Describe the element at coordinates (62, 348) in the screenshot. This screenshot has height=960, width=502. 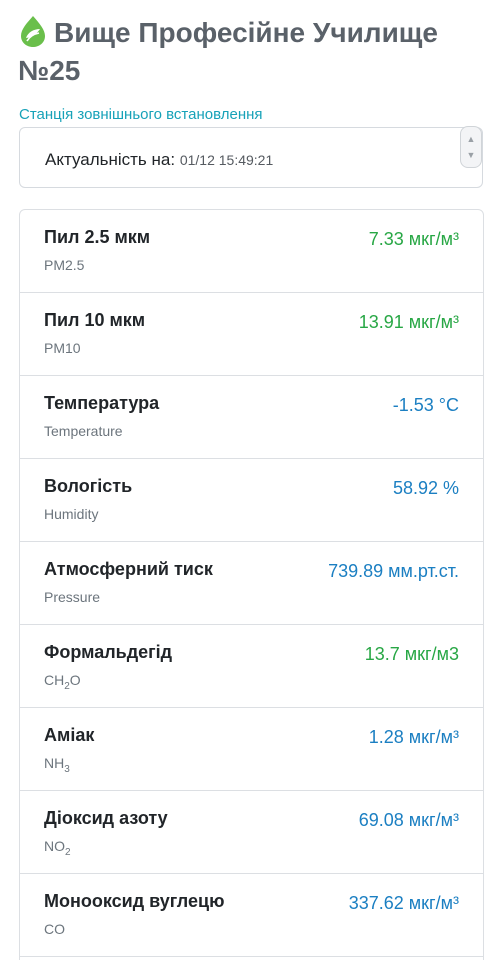
I see `measurement-sub: PM10` at that location.